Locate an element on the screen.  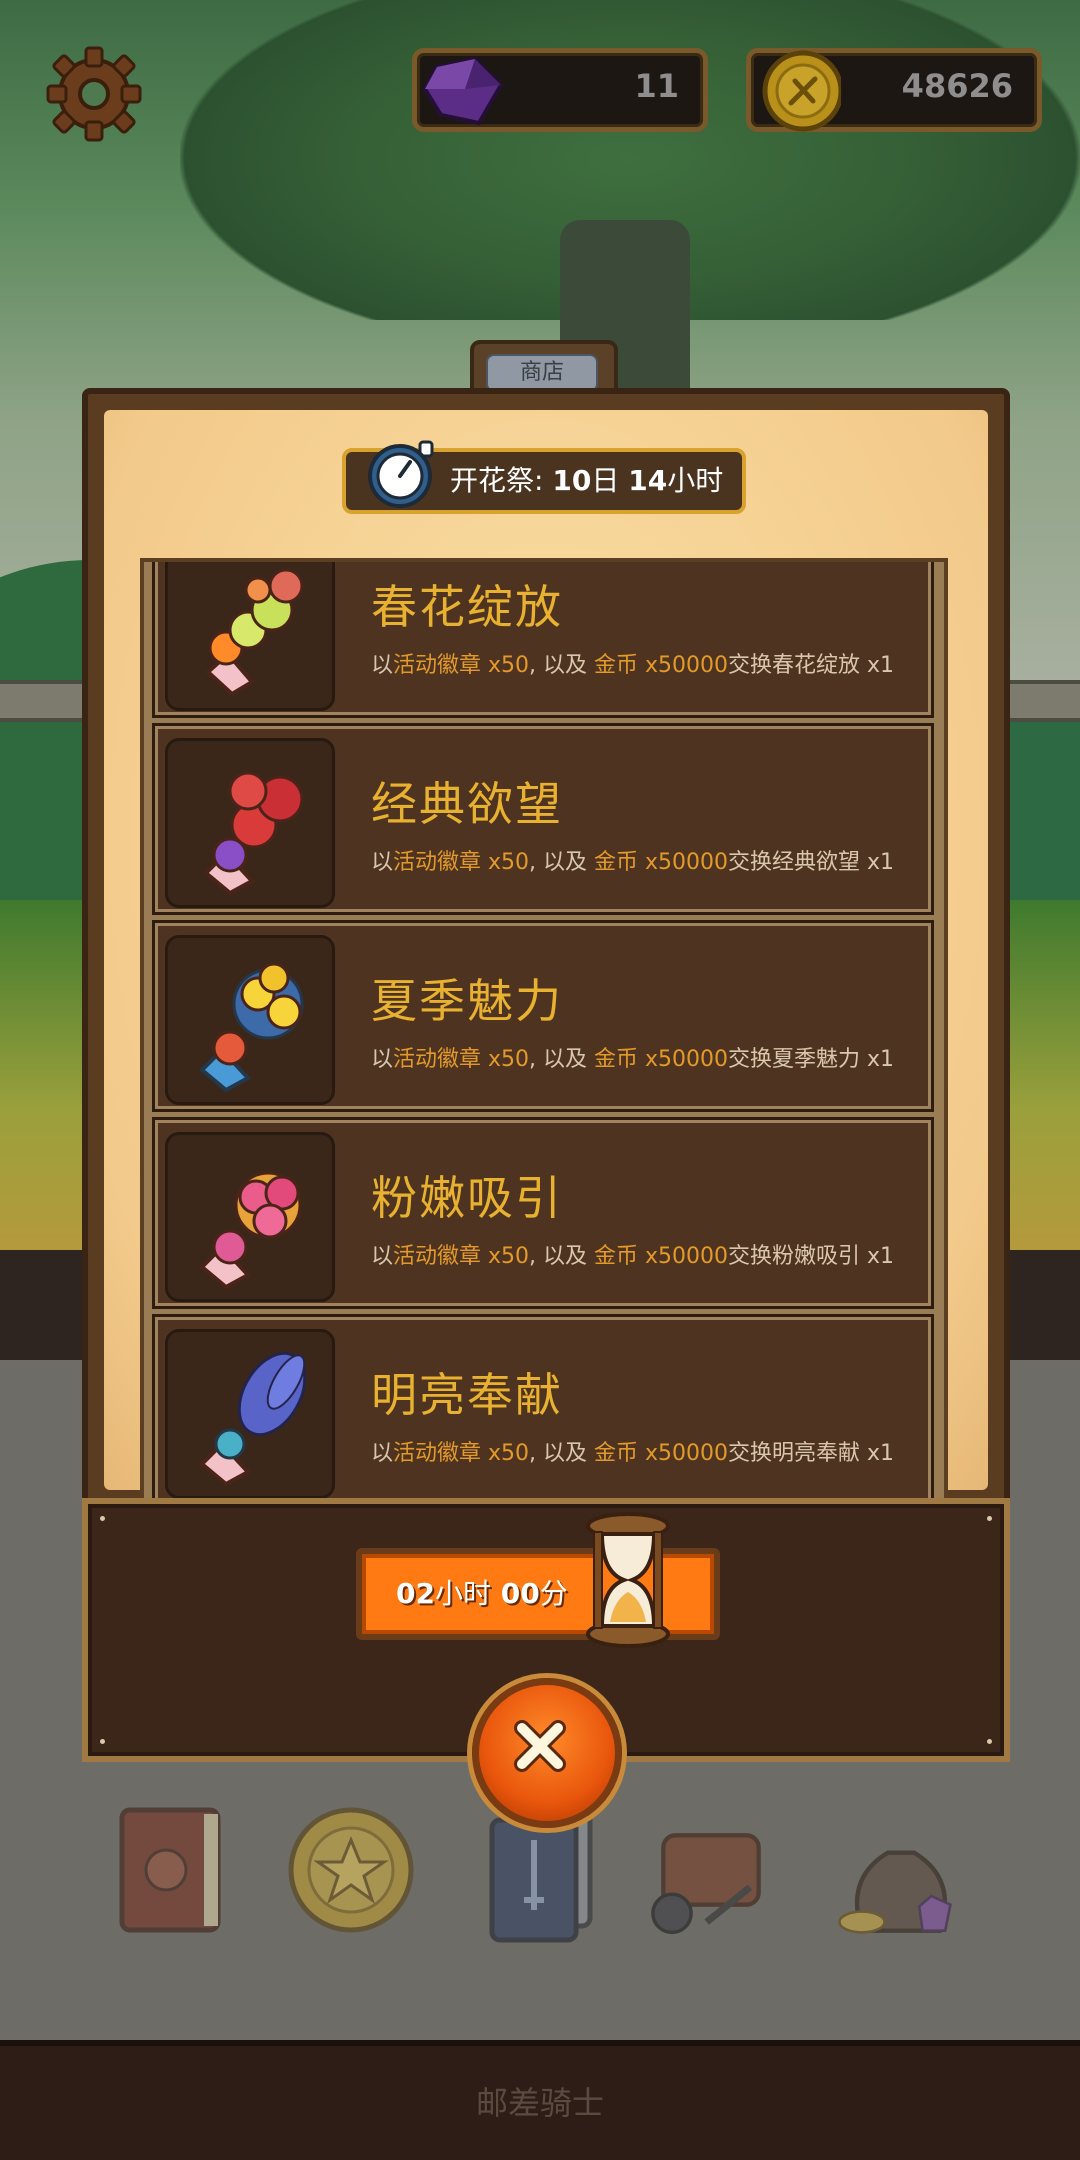
lavender-bouquet-icon is located at coordinates (250, 1414).